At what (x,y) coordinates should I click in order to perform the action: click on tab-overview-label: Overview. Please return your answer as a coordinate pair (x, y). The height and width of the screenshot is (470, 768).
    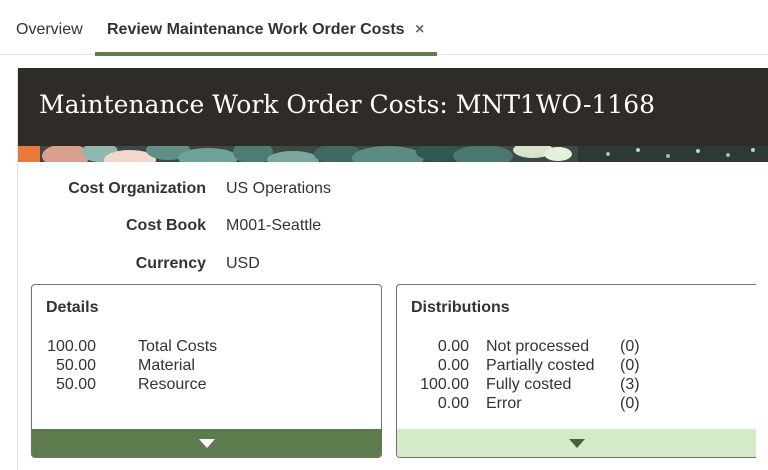
    Looking at the image, I should click on (49, 29).